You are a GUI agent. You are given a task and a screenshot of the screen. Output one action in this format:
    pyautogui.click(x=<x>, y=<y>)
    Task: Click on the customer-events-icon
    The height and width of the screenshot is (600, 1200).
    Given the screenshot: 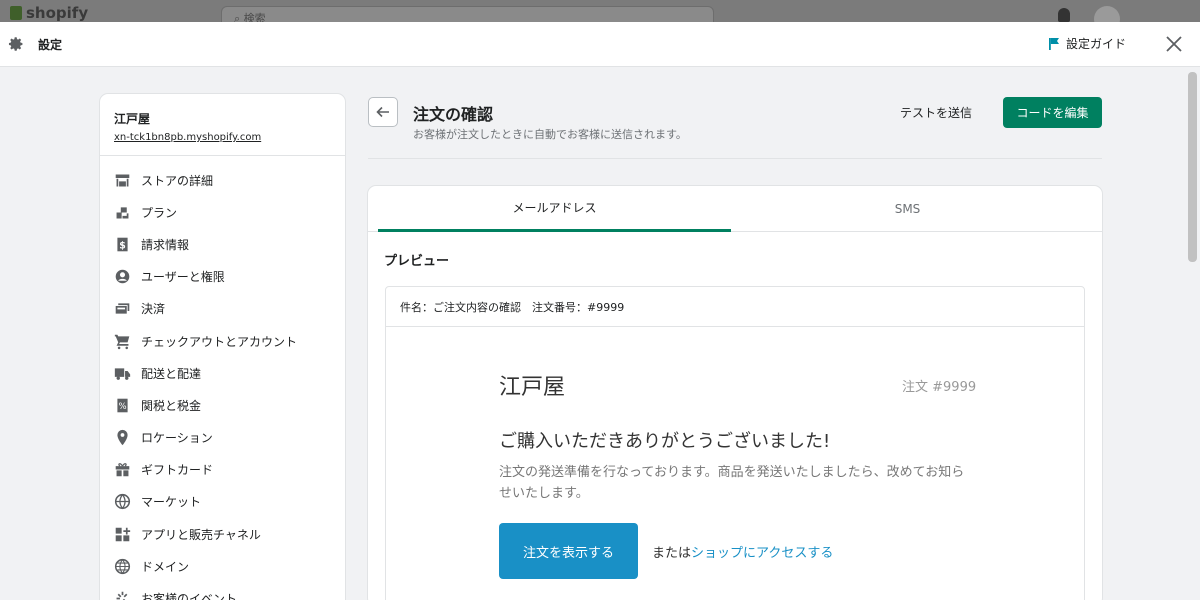 What is the action you would take?
    pyautogui.click(x=122, y=595)
    